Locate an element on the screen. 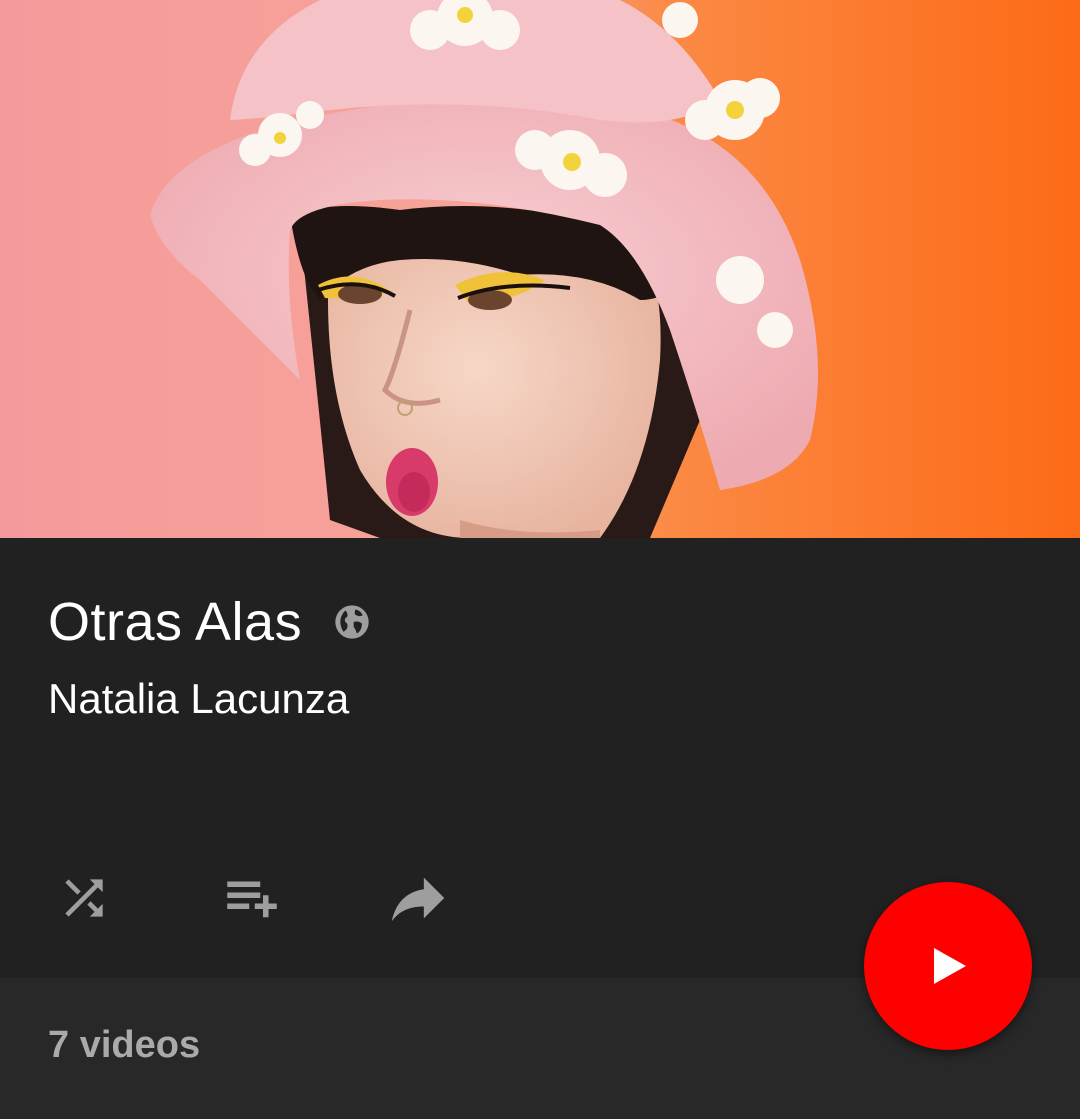 This screenshot has width=1080, height=1119. title-row: Otras Alas is located at coordinates (210, 622).